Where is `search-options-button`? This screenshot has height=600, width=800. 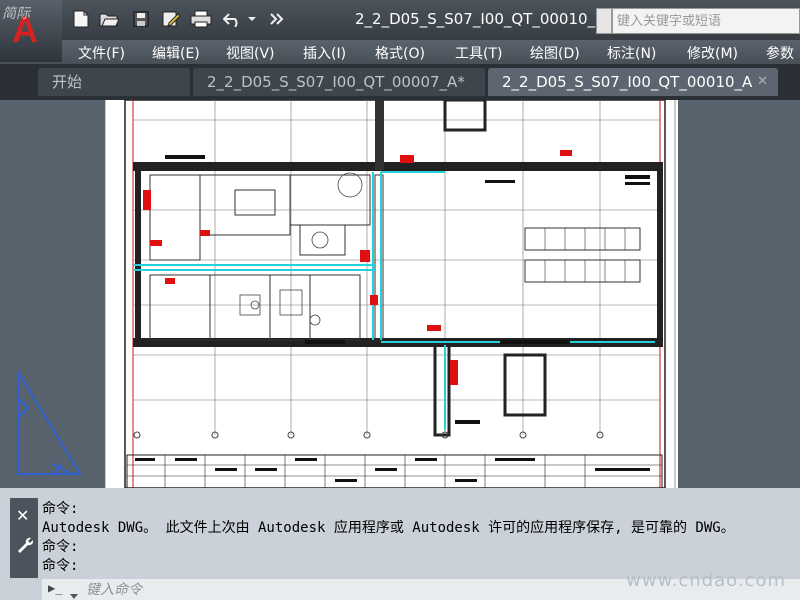 search-options-button is located at coordinates (604, 21).